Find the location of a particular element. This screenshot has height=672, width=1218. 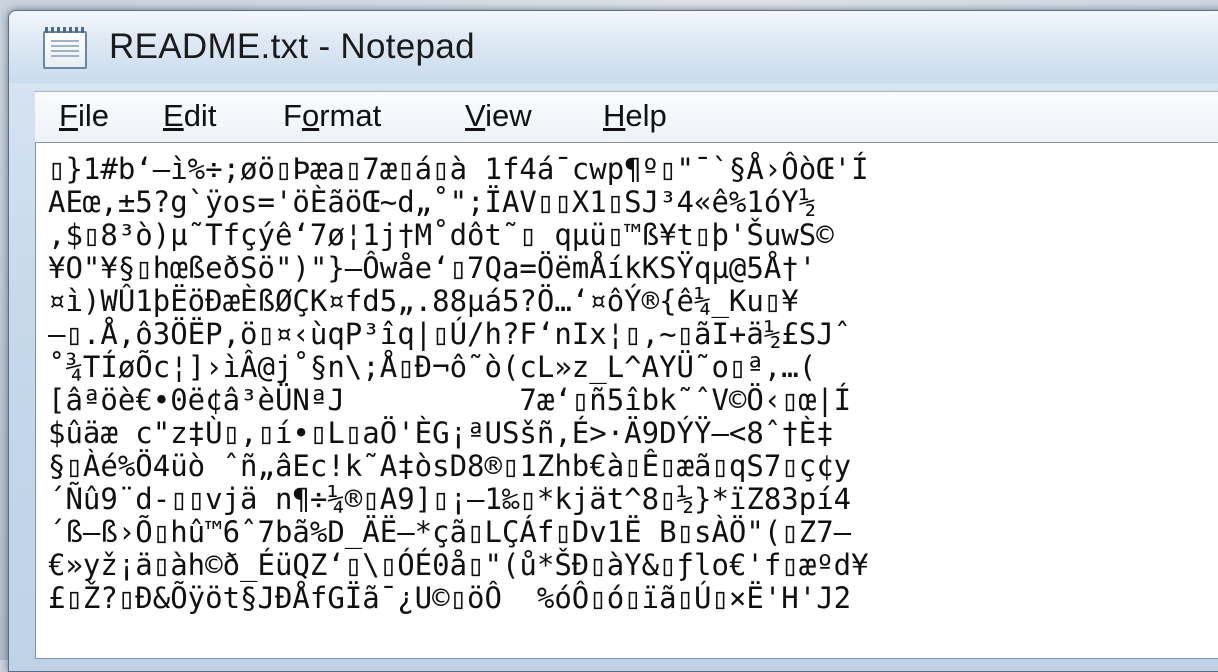

menu-help: Help is located at coordinates (635, 116).